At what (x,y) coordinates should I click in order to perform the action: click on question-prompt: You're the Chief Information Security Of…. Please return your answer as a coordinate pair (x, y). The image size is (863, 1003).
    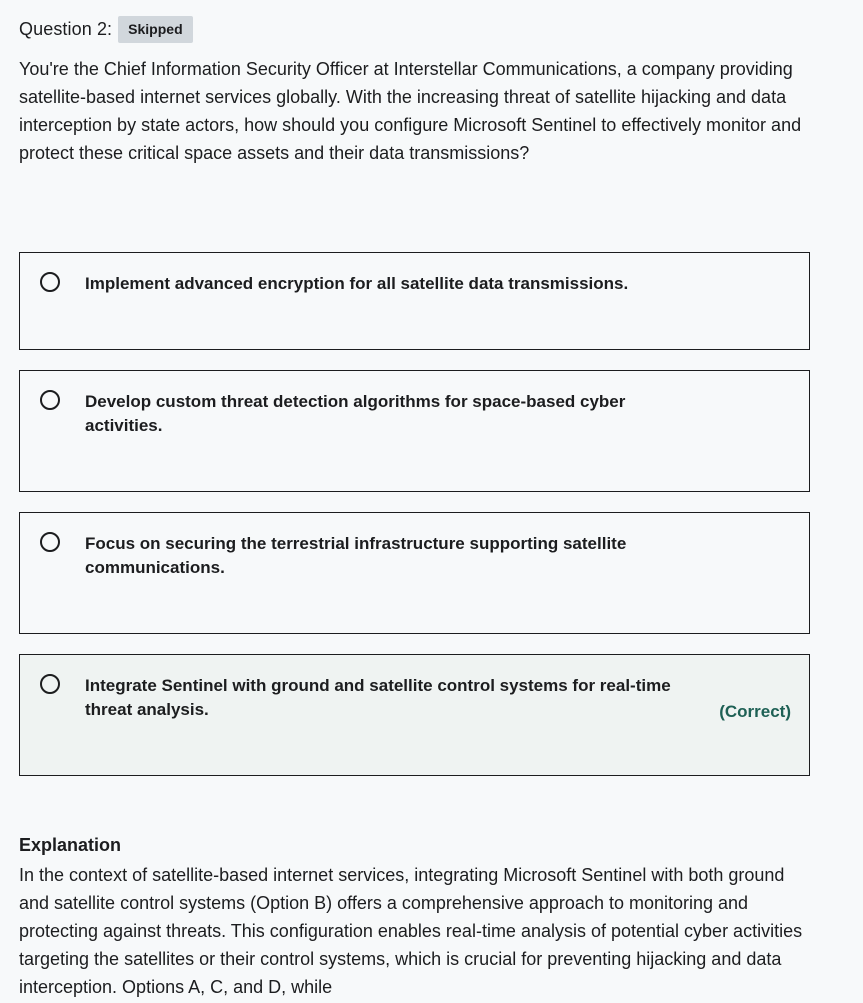
    Looking at the image, I should click on (410, 111).